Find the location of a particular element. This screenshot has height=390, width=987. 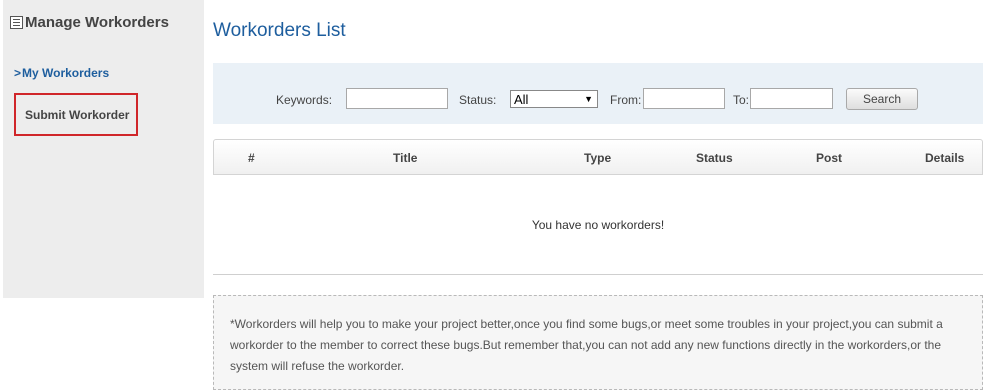

caret-down-icon: ▼ is located at coordinates (588, 99).